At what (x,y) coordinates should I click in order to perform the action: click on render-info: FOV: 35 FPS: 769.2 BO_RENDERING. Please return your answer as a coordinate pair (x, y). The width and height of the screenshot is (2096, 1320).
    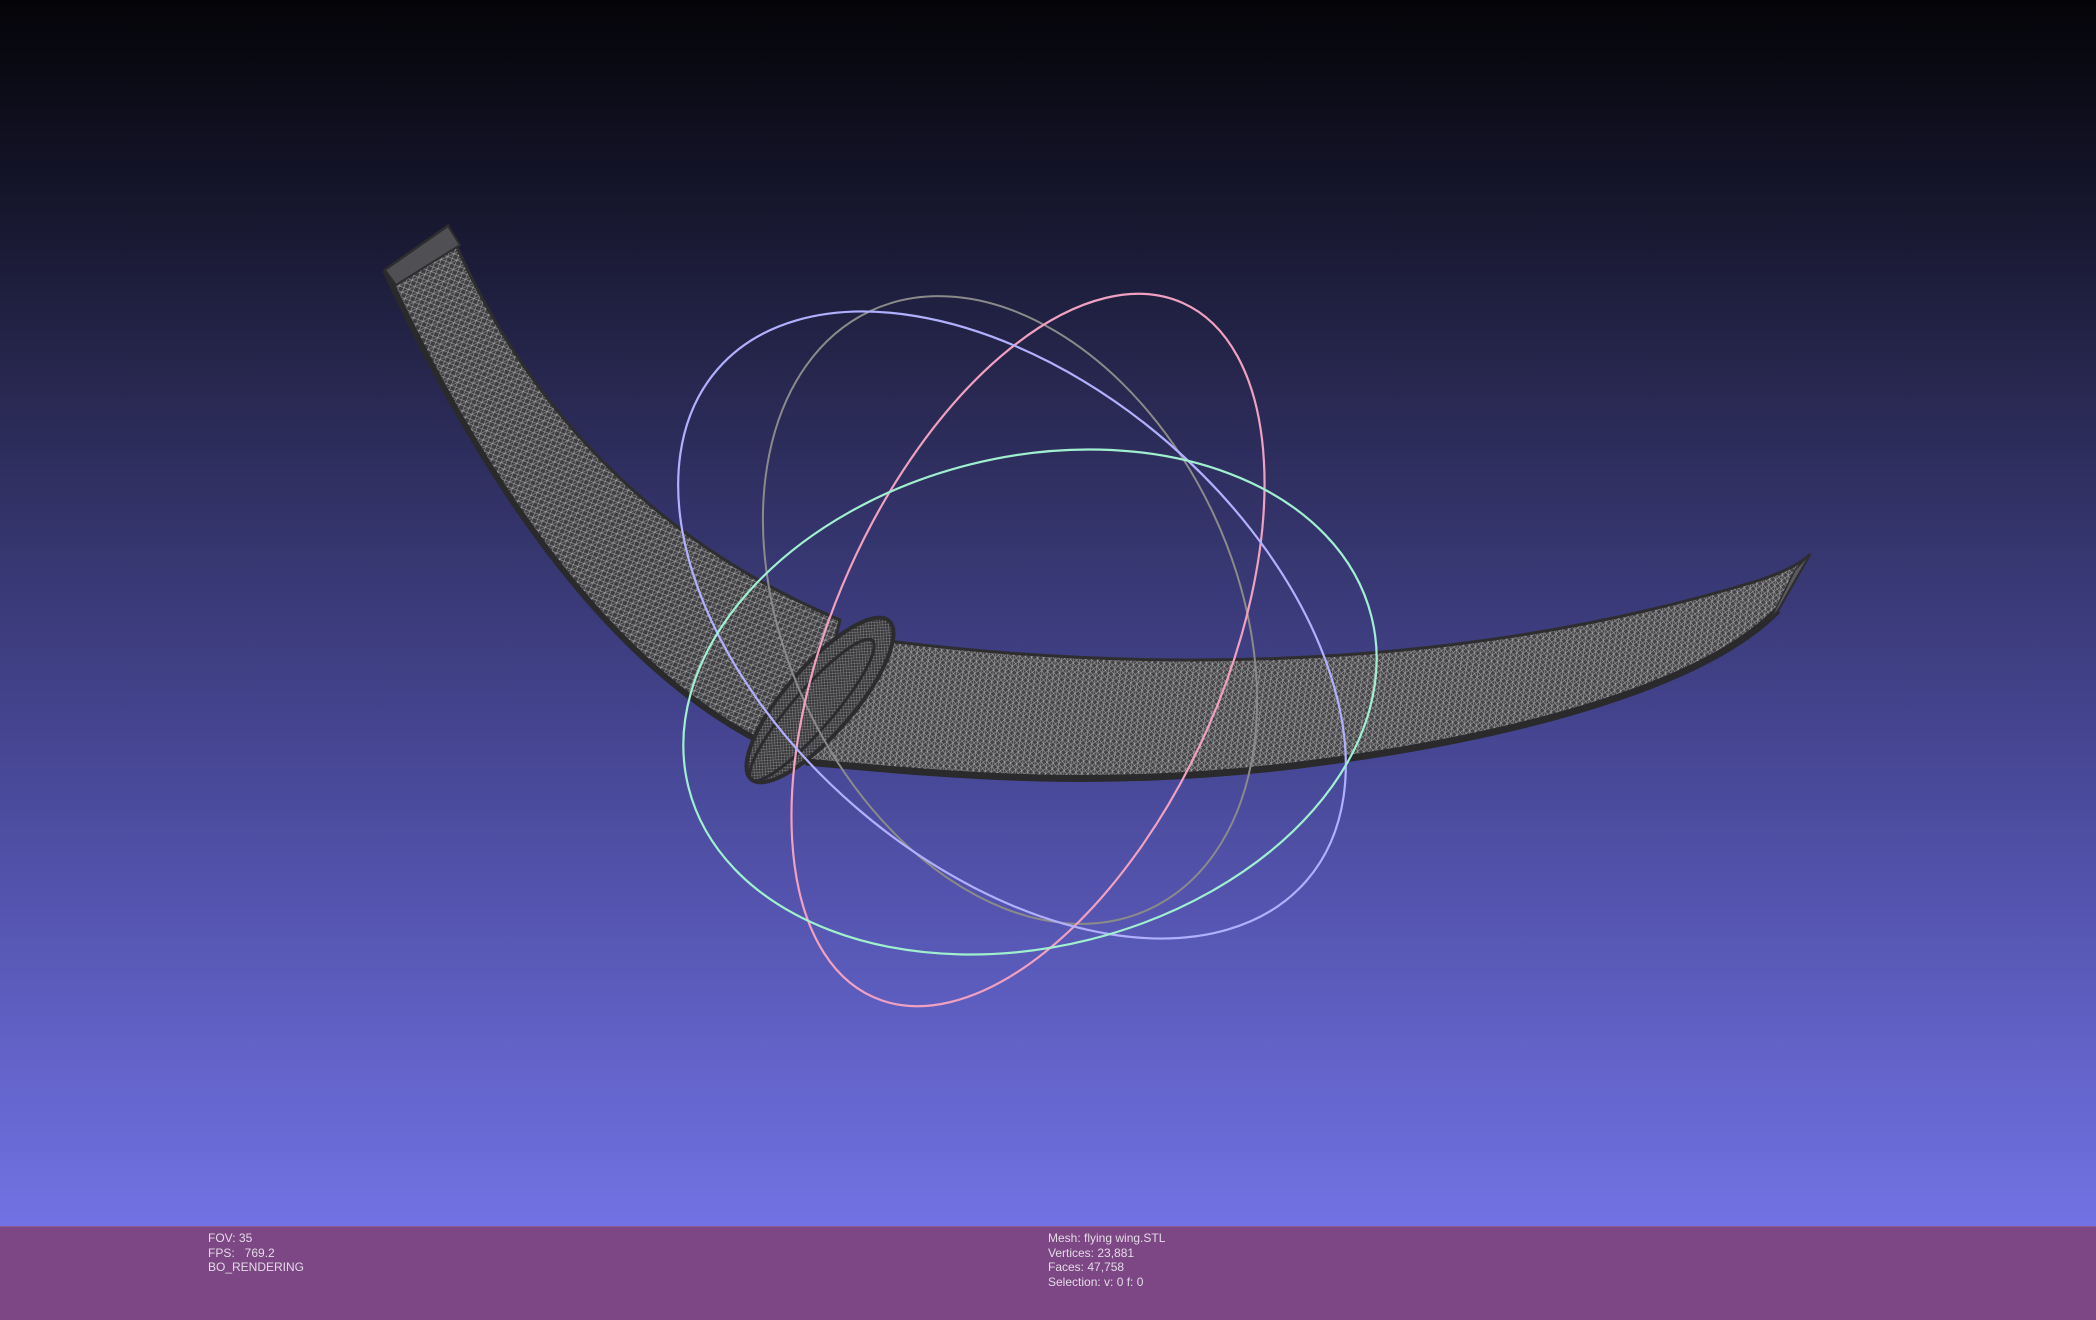
    Looking at the image, I should click on (256, 1253).